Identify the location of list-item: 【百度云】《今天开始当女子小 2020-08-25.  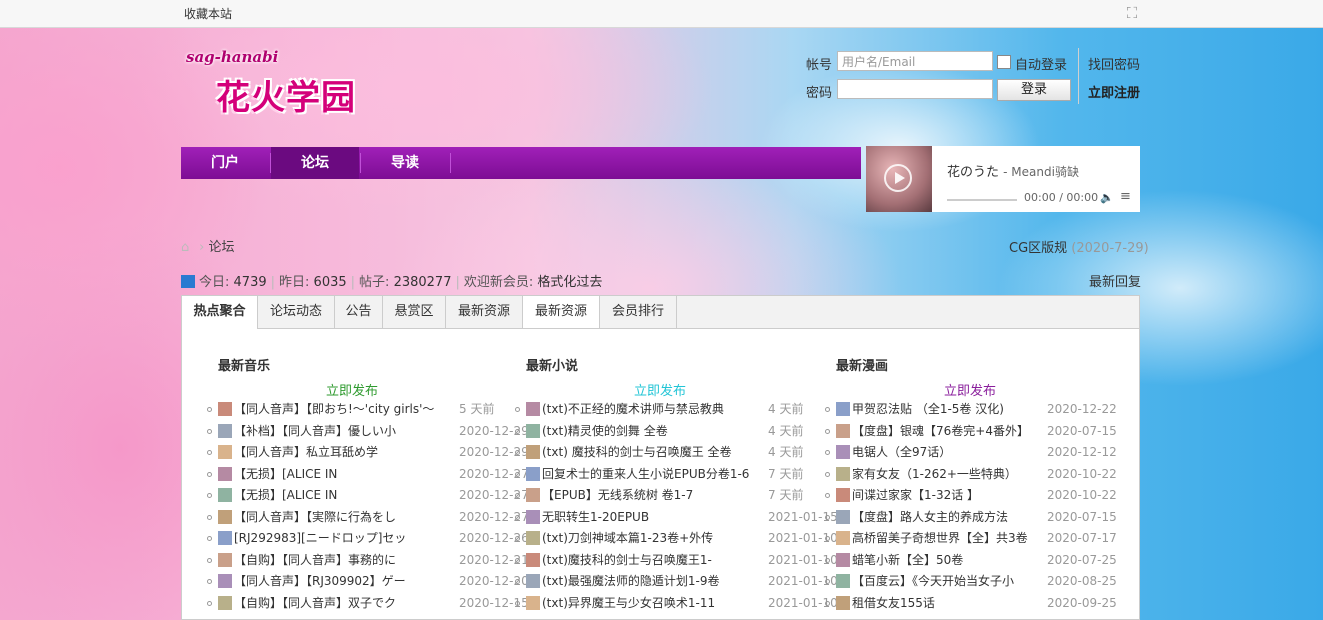
(970, 581).